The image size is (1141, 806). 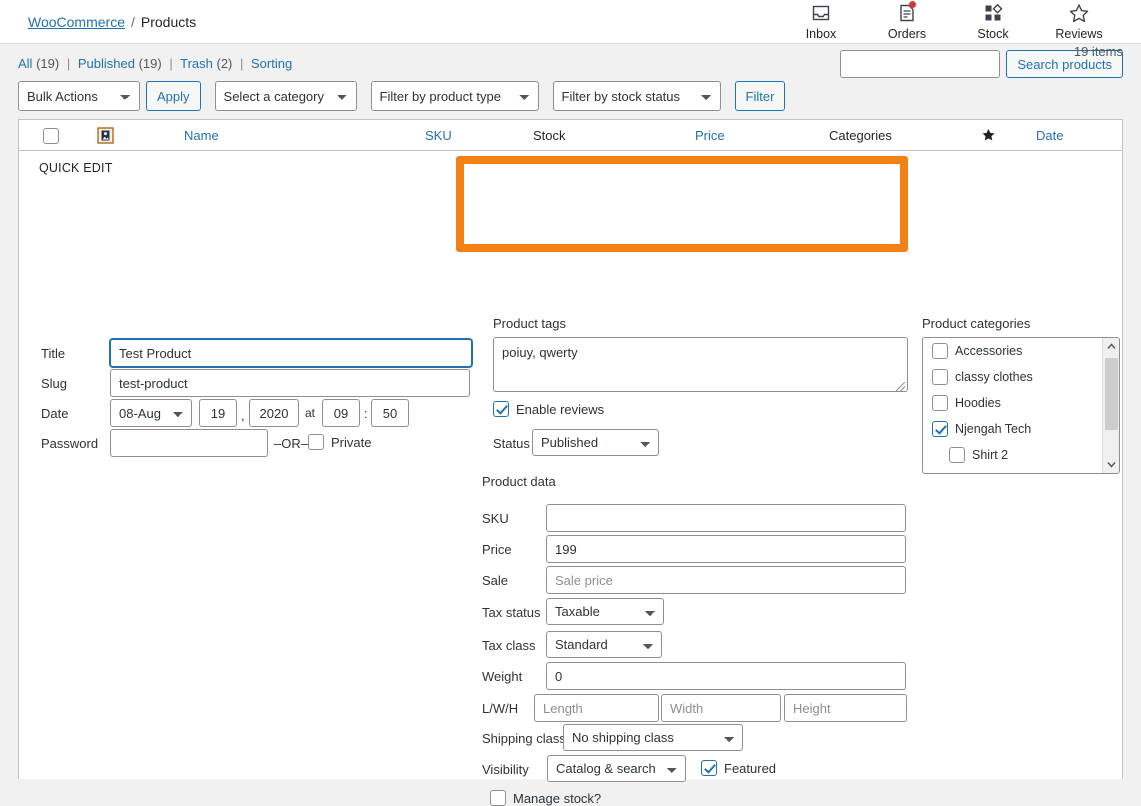 I want to click on table-header-row: Name SKU Stock Price Categories Date, so click(x=570, y=135).